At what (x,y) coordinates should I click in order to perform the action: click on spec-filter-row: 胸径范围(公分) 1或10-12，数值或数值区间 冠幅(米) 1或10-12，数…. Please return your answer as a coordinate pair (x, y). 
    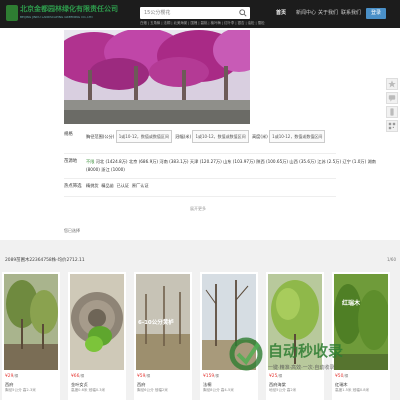
    Looking at the image, I should click on (211, 136).